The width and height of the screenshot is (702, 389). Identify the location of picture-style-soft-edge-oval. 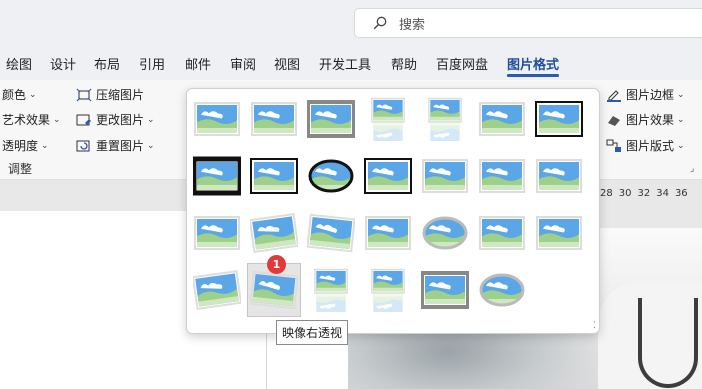
(445, 233).